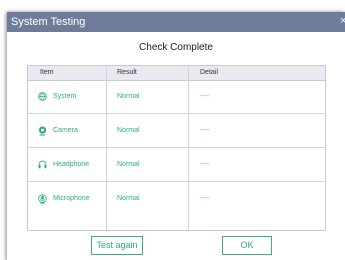 The width and height of the screenshot is (345, 260). Describe the element at coordinates (176, 22) in the screenshot. I see `title-bar: System Testing ×` at that location.